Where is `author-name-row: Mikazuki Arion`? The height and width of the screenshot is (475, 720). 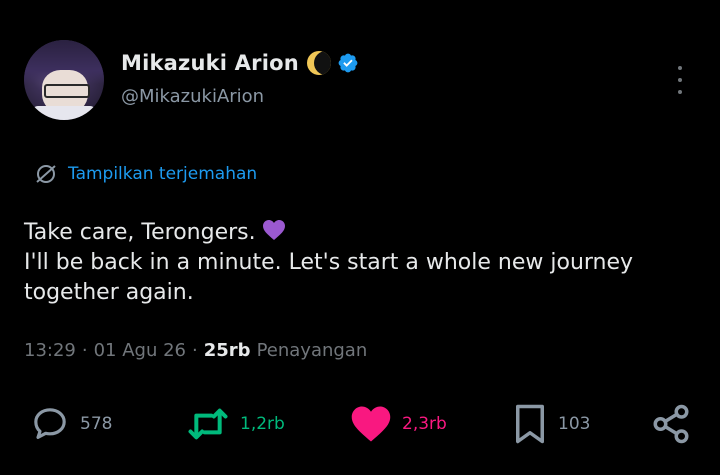
author-name-row: Mikazuki Arion is located at coordinates (240, 63).